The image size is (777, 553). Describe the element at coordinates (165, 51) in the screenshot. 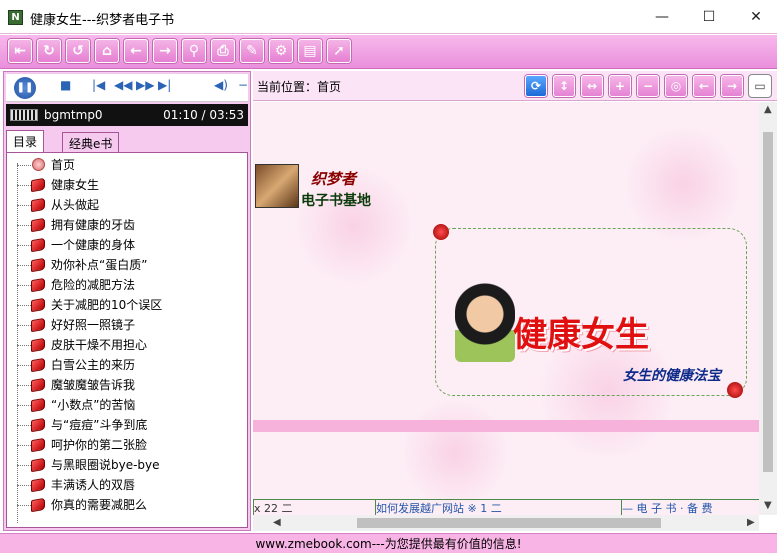

I see `forward-icon: →` at that location.